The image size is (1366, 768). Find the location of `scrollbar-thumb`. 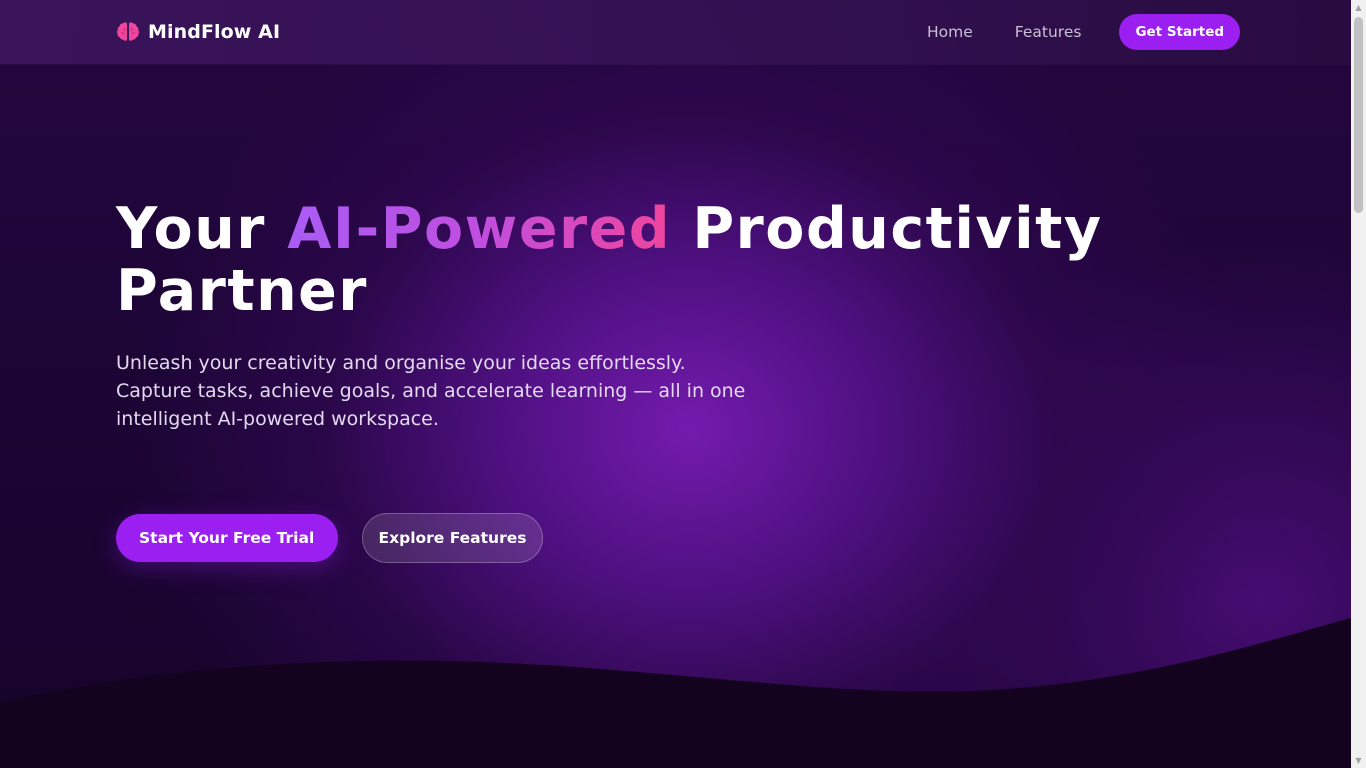

scrollbar-thumb is located at coordinates (1358, 115).